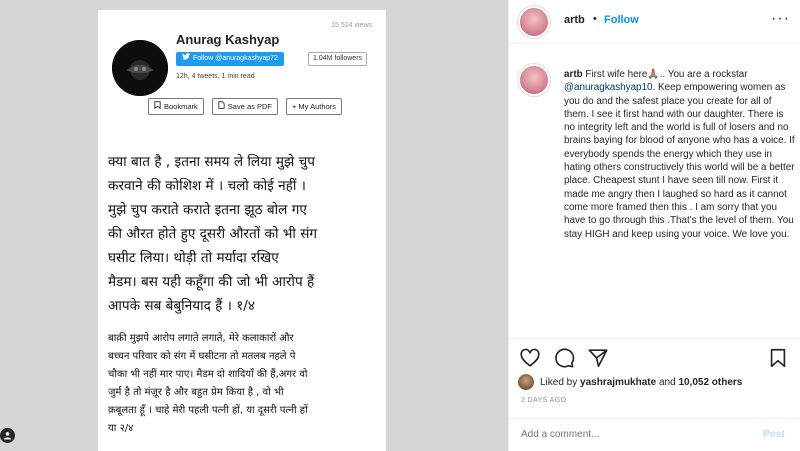 The image size is (800, 451). I want to click on thread-actions: Bookmark Save as PDF + My Authors, so click(245, 106).